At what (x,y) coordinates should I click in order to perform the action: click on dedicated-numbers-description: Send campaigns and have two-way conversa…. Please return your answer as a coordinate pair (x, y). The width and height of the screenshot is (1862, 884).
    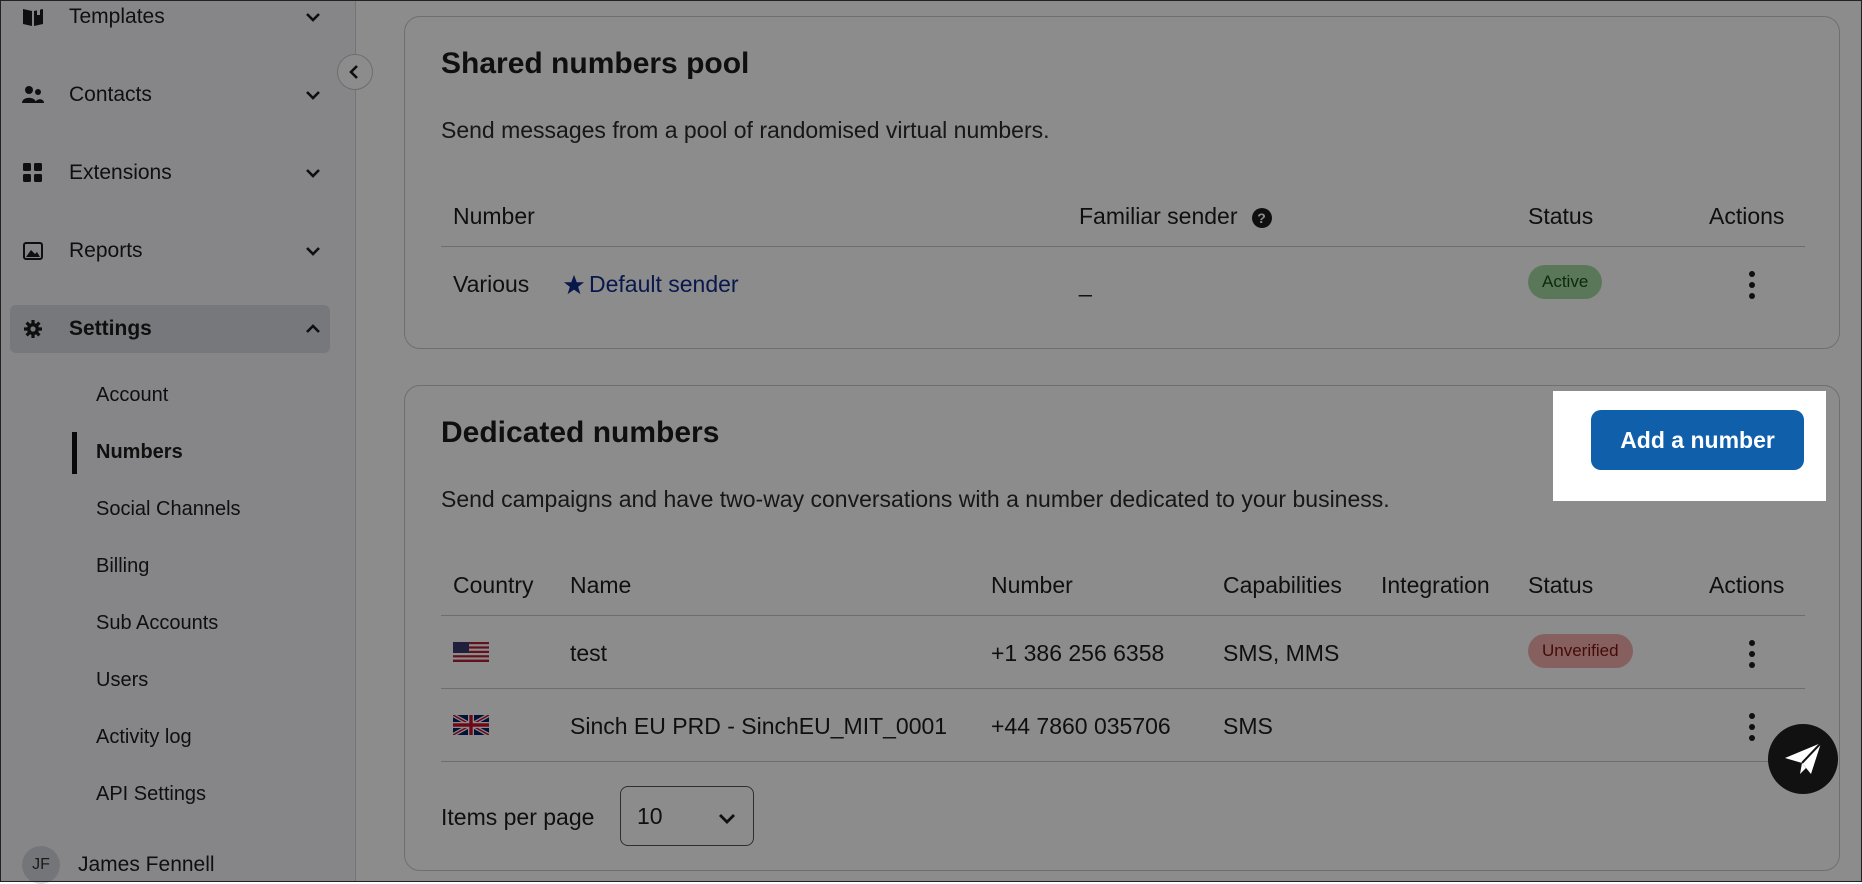
    Looking at the image, I should click on (915, 499).